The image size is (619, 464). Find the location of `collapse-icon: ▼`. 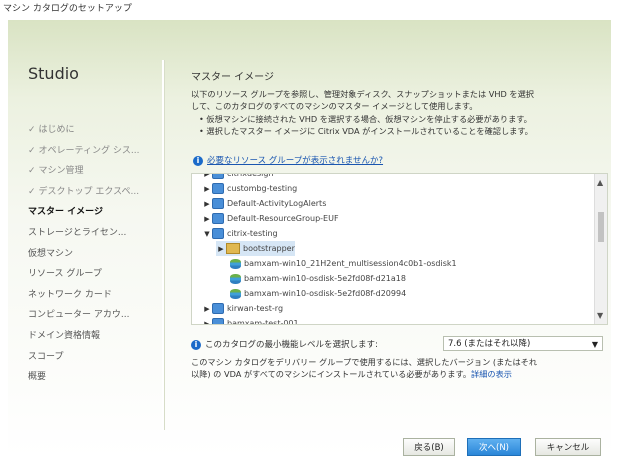

collapse-icon: ▼ is located at coordinates (207, 234).